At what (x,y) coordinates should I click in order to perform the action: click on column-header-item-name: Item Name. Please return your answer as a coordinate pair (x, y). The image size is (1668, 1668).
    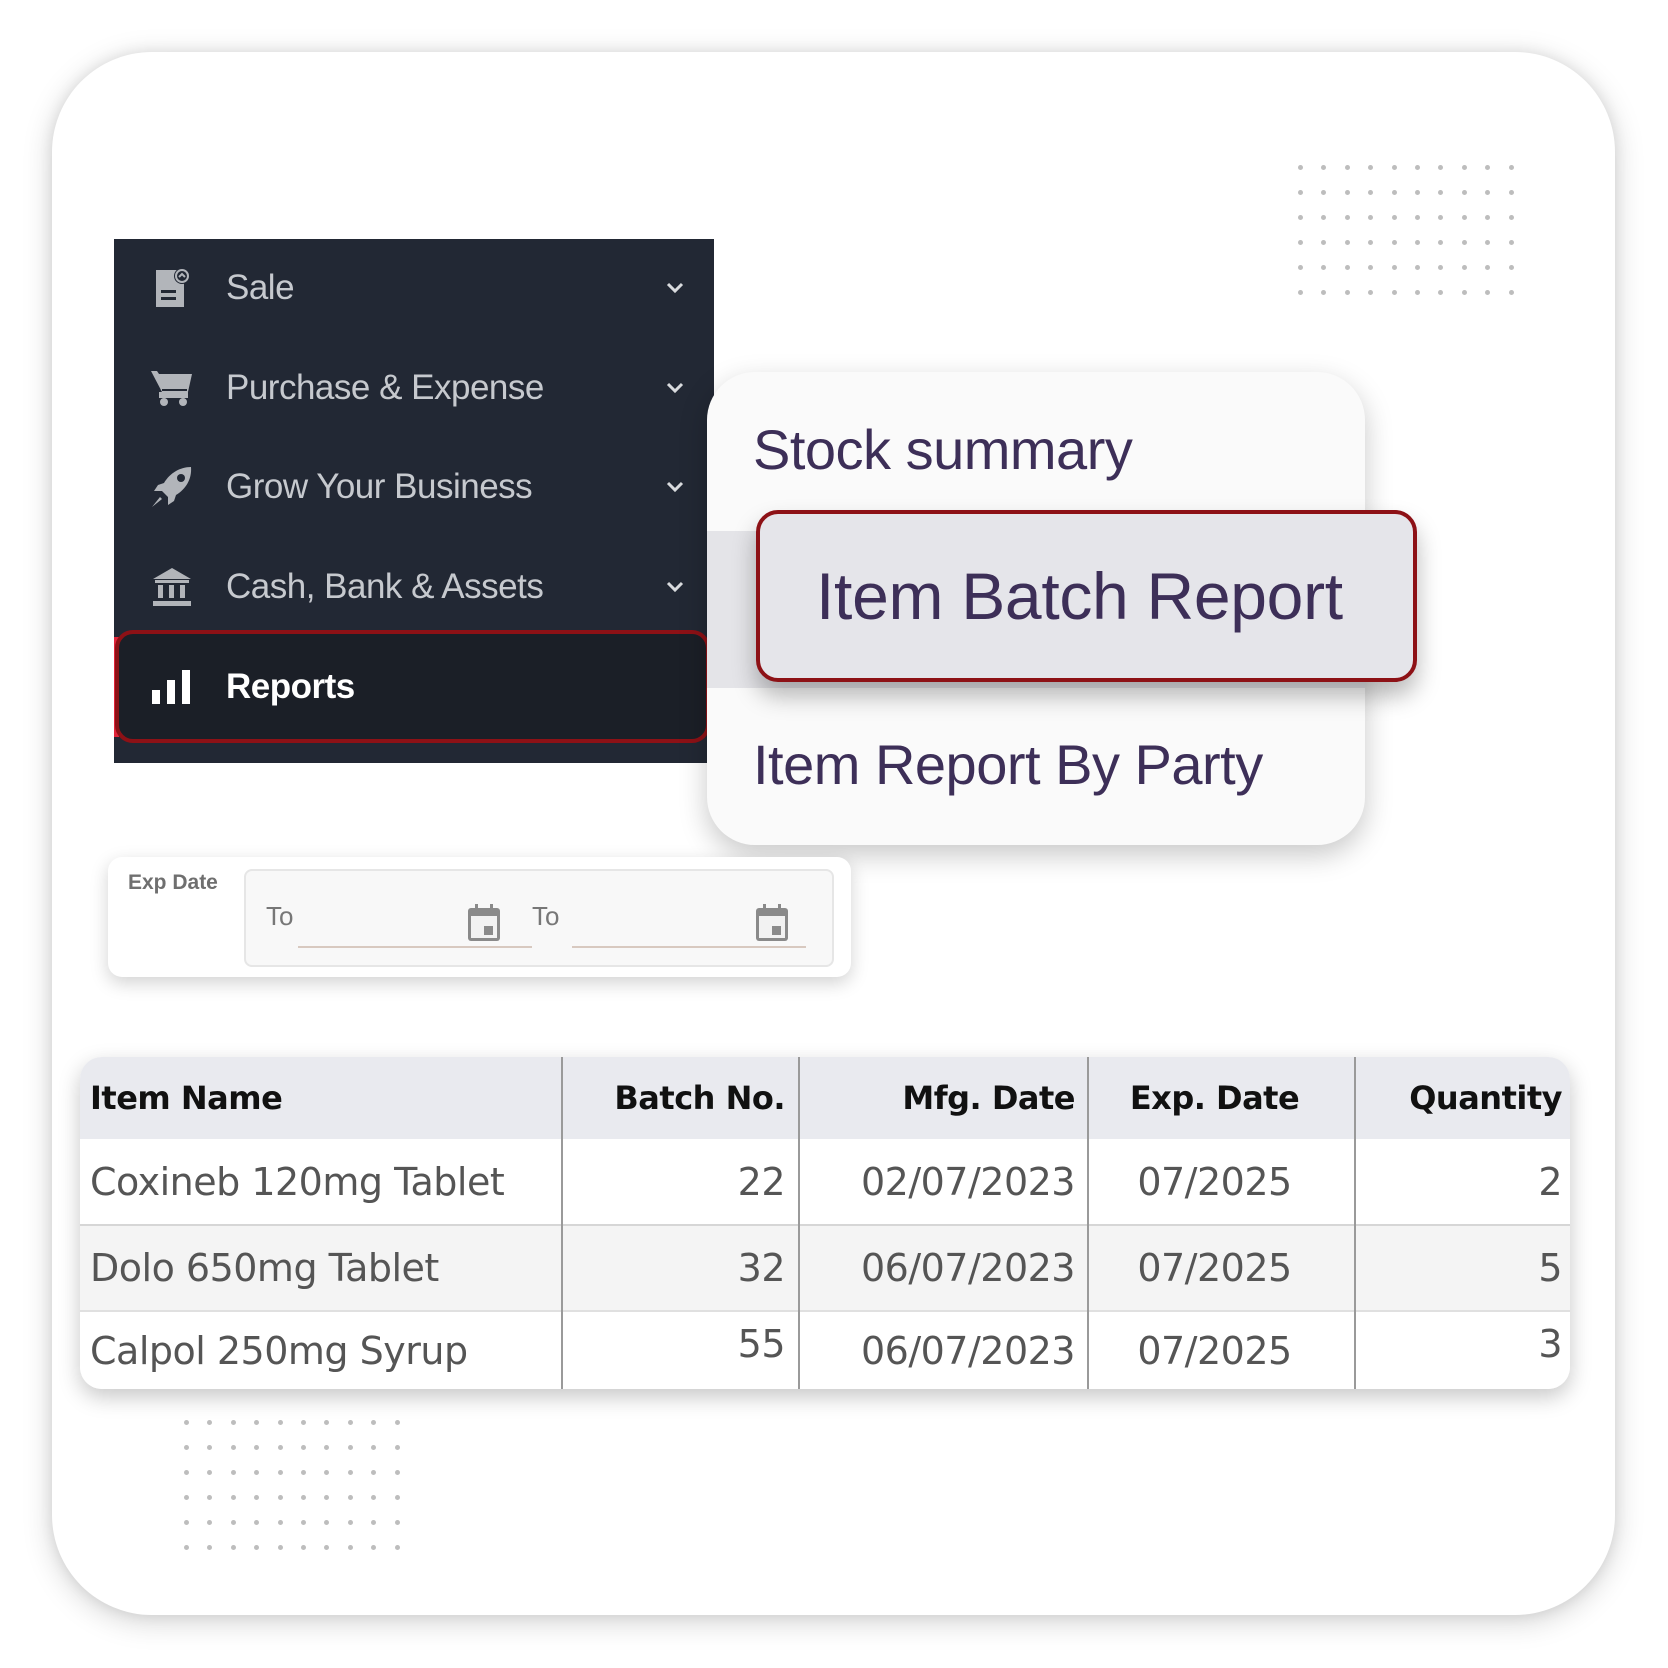
    Looking at the image, I should click on (320, 1098).